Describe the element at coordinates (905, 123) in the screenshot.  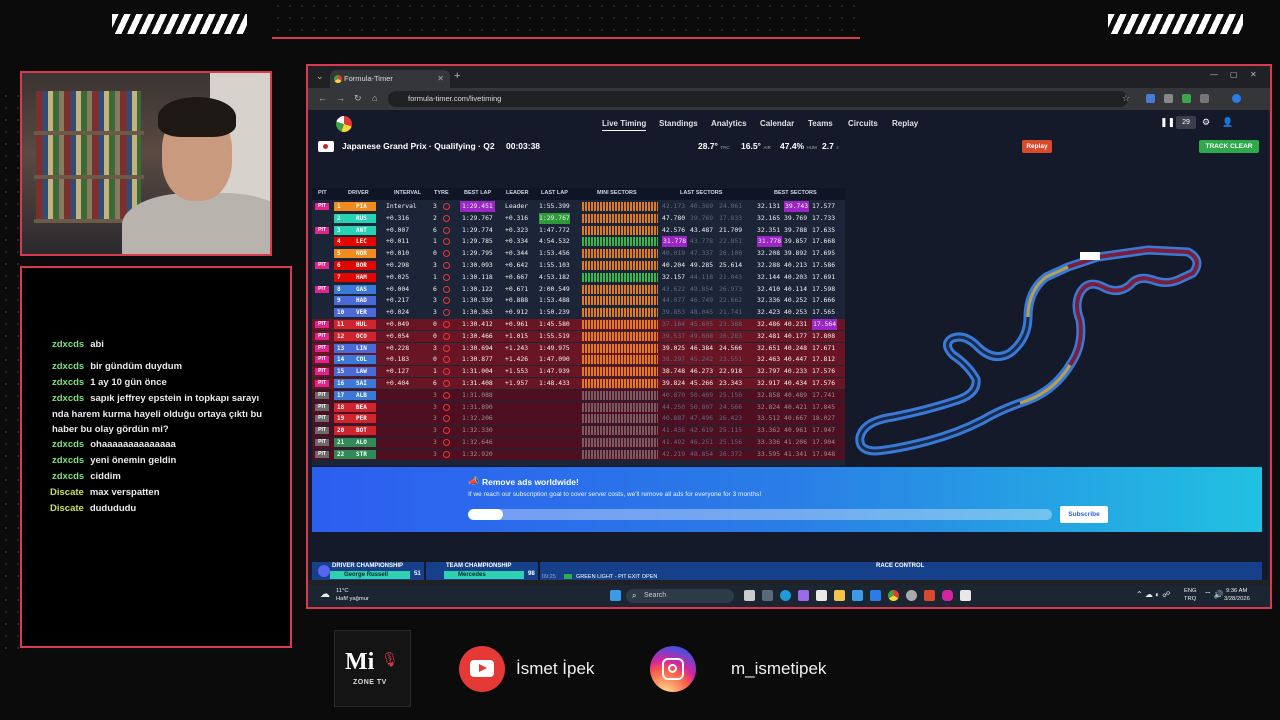
I see `nav-replay: Replay` at that location.